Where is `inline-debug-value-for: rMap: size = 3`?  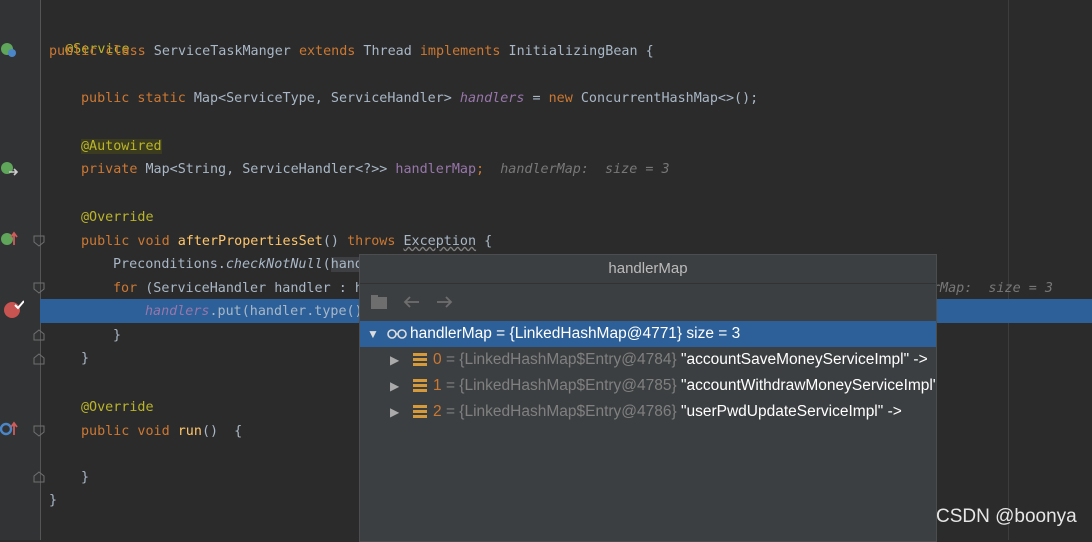 inline-debug-value-for: rMap: size = 3 is located at coordinates (992, 289).